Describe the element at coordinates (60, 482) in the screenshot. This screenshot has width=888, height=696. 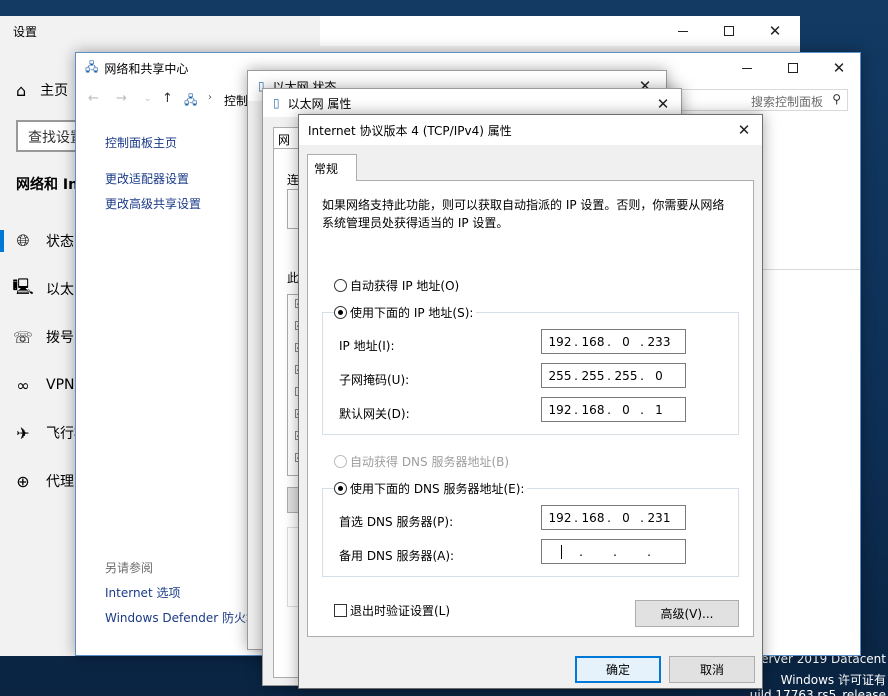
I see `settings-nav-label: 代理` at that location.